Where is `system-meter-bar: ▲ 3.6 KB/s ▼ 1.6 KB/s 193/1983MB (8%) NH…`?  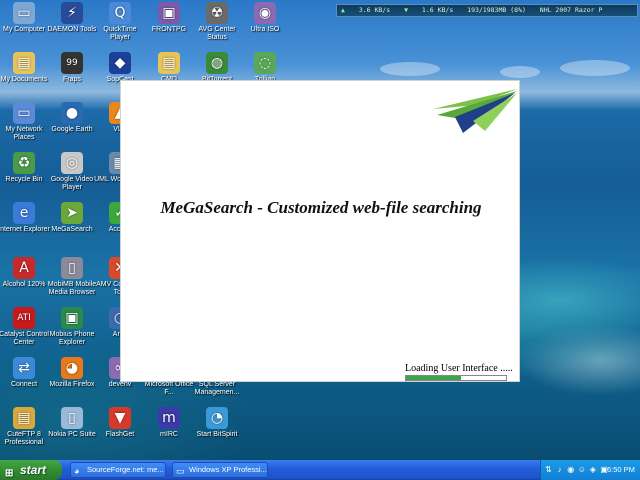 system-meter-bar: ▲ 3.6 KB/s ▼ 1.6 KB/s 193/1983MB (8%) NH… is located at coordinates (487, 10).